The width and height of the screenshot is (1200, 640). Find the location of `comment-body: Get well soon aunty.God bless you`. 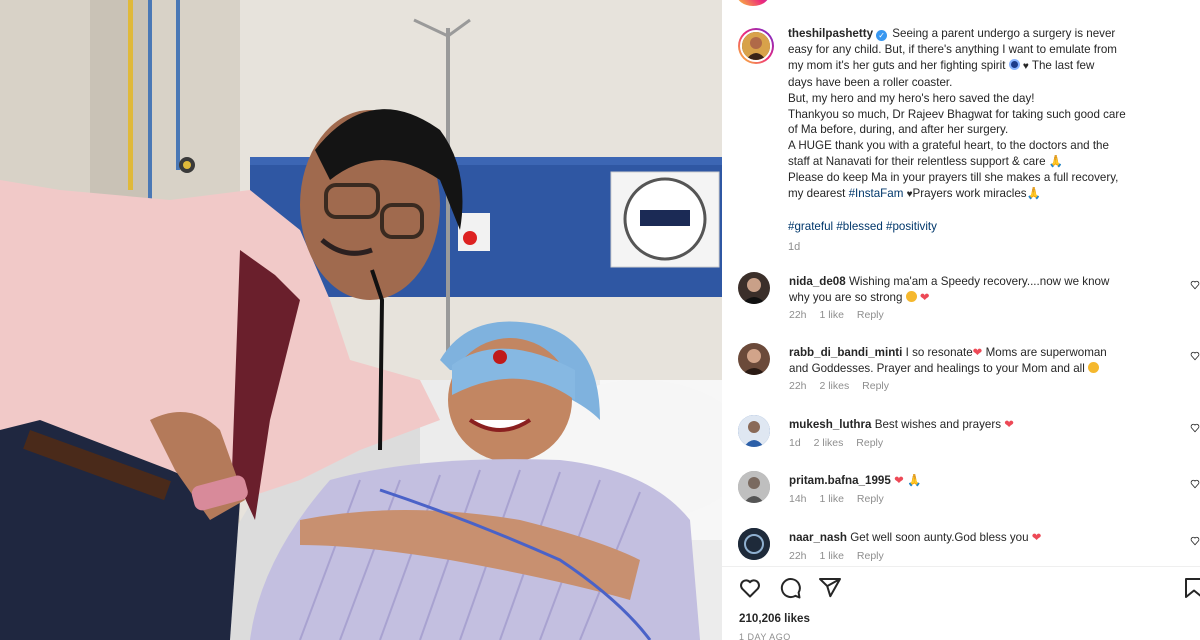

comment-body: Get well soon aunty.God bless you is located at coordinates (939, 537).